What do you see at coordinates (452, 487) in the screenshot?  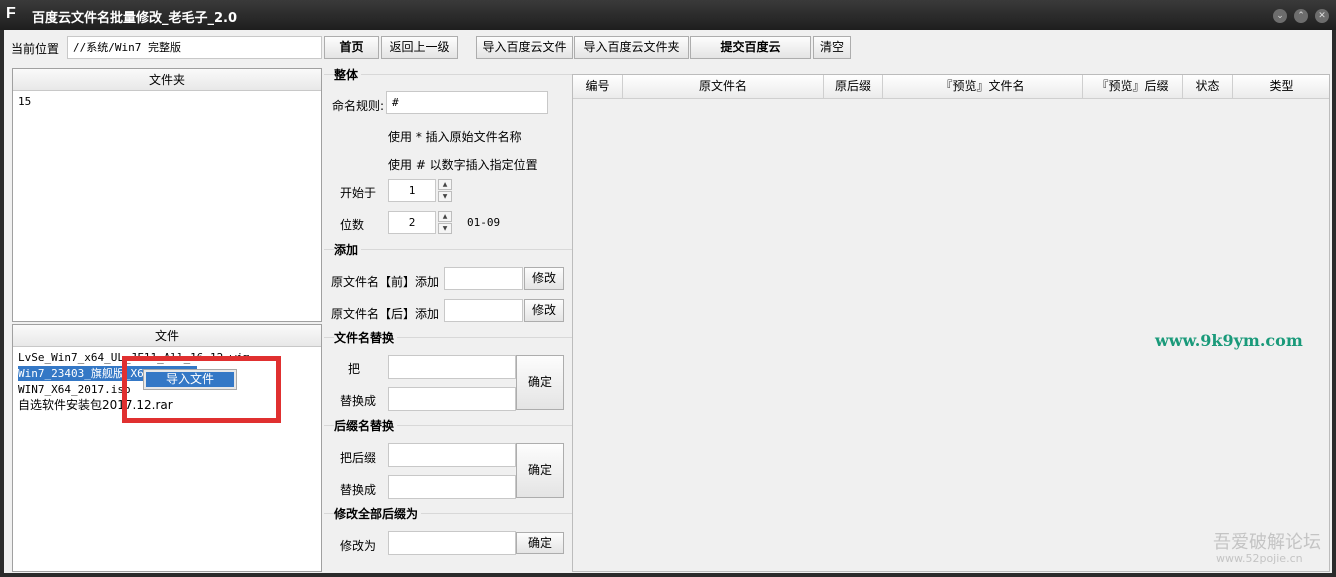 I see `ext-replace-input` at bounding box center [452, 487].